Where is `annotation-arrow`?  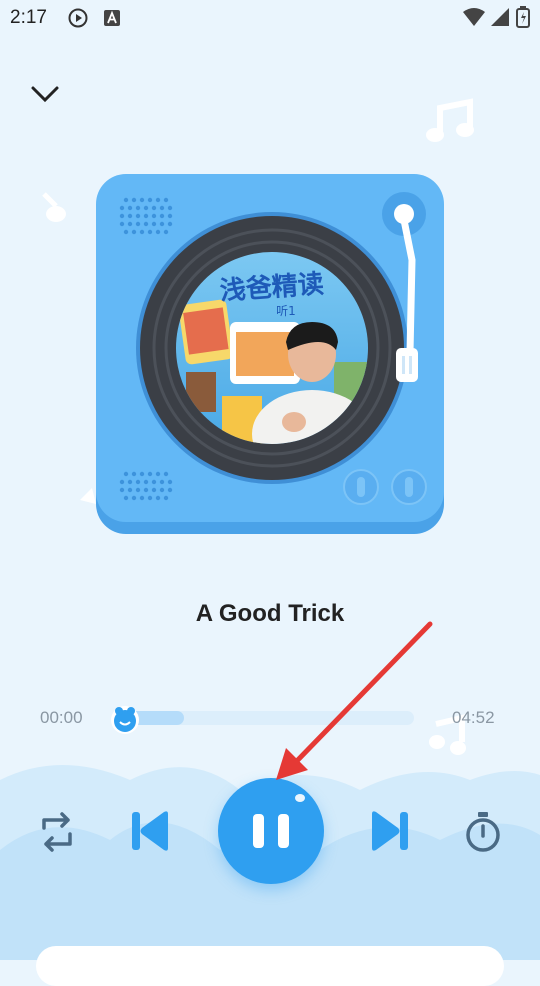 annotation-arrow is located at coordinates (354, 700).